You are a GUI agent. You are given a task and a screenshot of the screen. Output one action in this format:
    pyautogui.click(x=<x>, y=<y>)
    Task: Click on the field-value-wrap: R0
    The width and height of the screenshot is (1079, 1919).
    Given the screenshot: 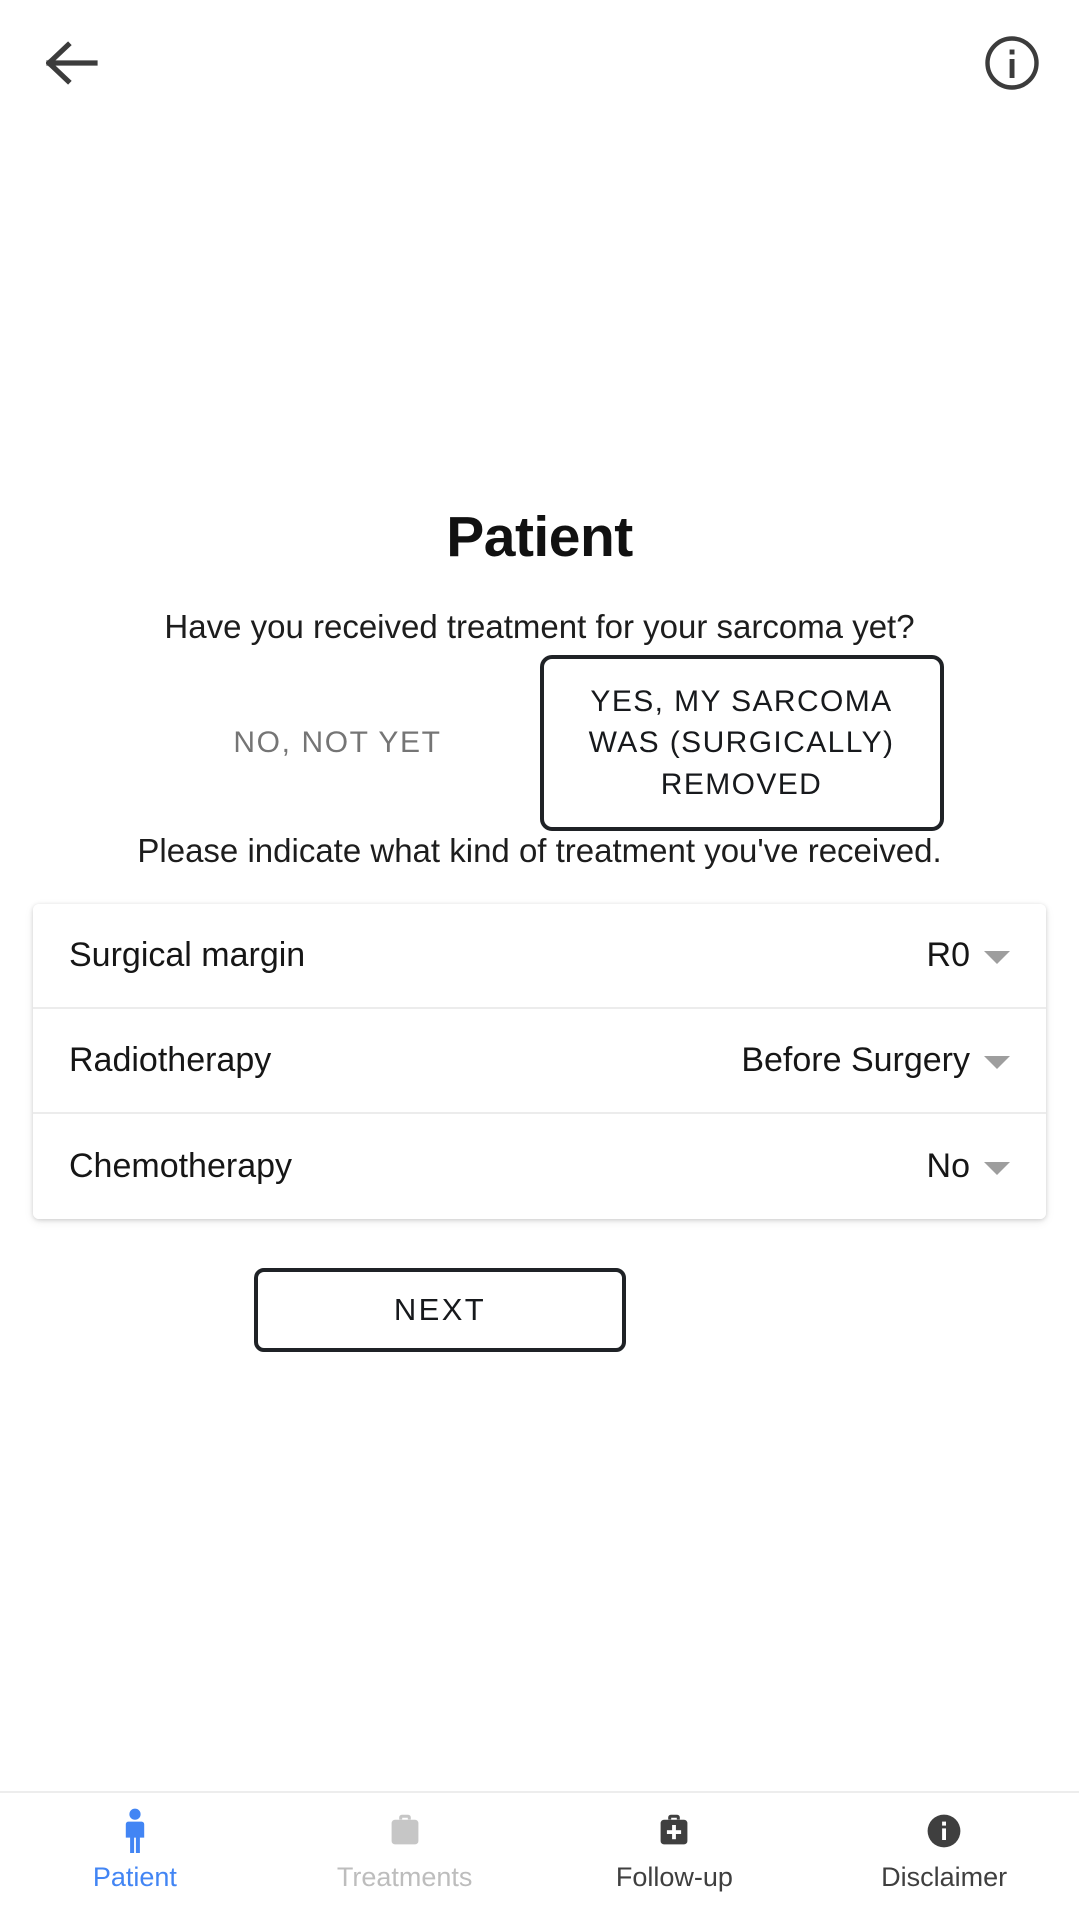 What is the action you would take?
    pyautogui.click(x=968, y=955)
    